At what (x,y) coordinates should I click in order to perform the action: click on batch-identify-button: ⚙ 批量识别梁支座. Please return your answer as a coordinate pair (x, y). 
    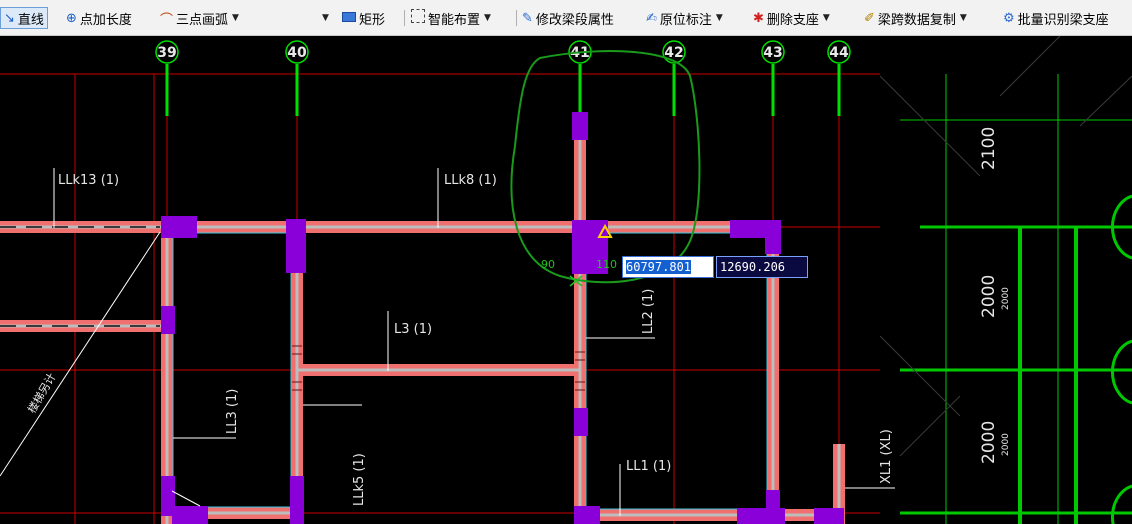
    Looking at the image, I should click on (1056, 18).